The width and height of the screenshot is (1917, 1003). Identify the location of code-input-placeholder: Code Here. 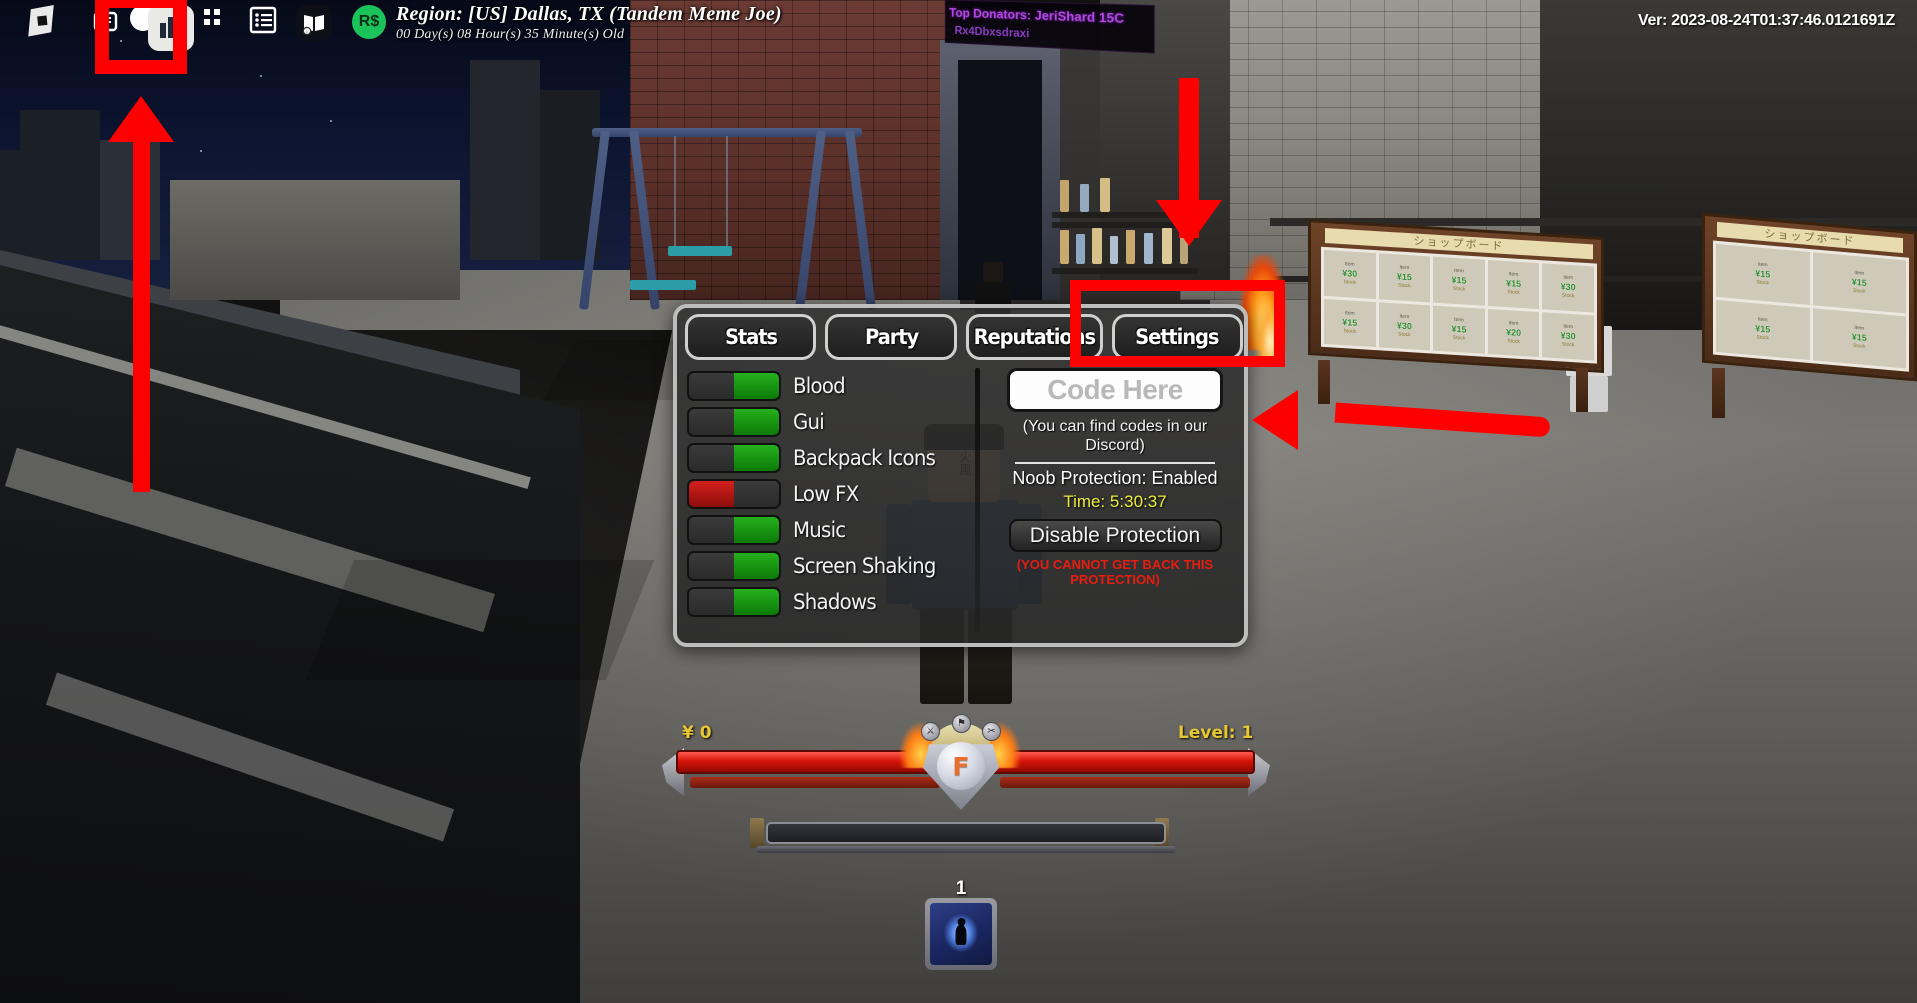
(1115, 389).